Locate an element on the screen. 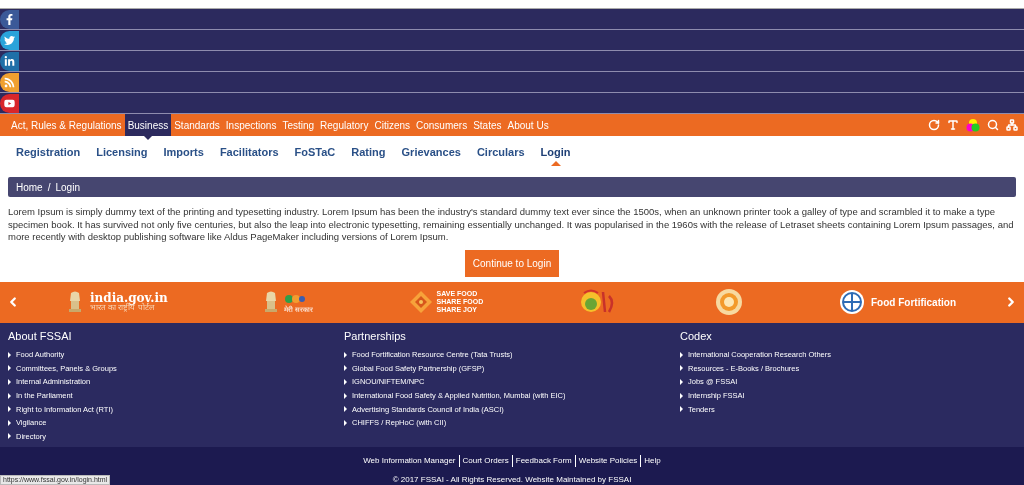  breadcrumb-link: Home is located at coordinates (29, 187).